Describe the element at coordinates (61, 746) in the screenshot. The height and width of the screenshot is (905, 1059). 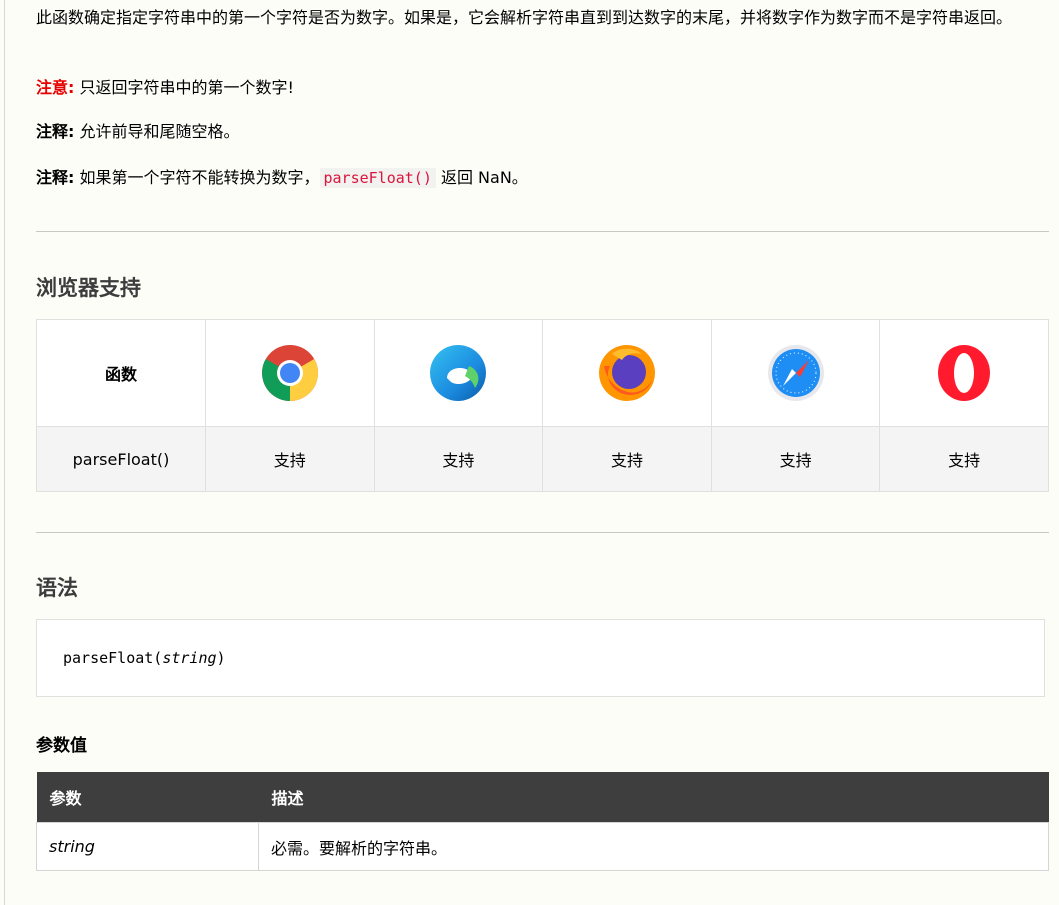
I see `parameters-heading: 参数值` at that location.